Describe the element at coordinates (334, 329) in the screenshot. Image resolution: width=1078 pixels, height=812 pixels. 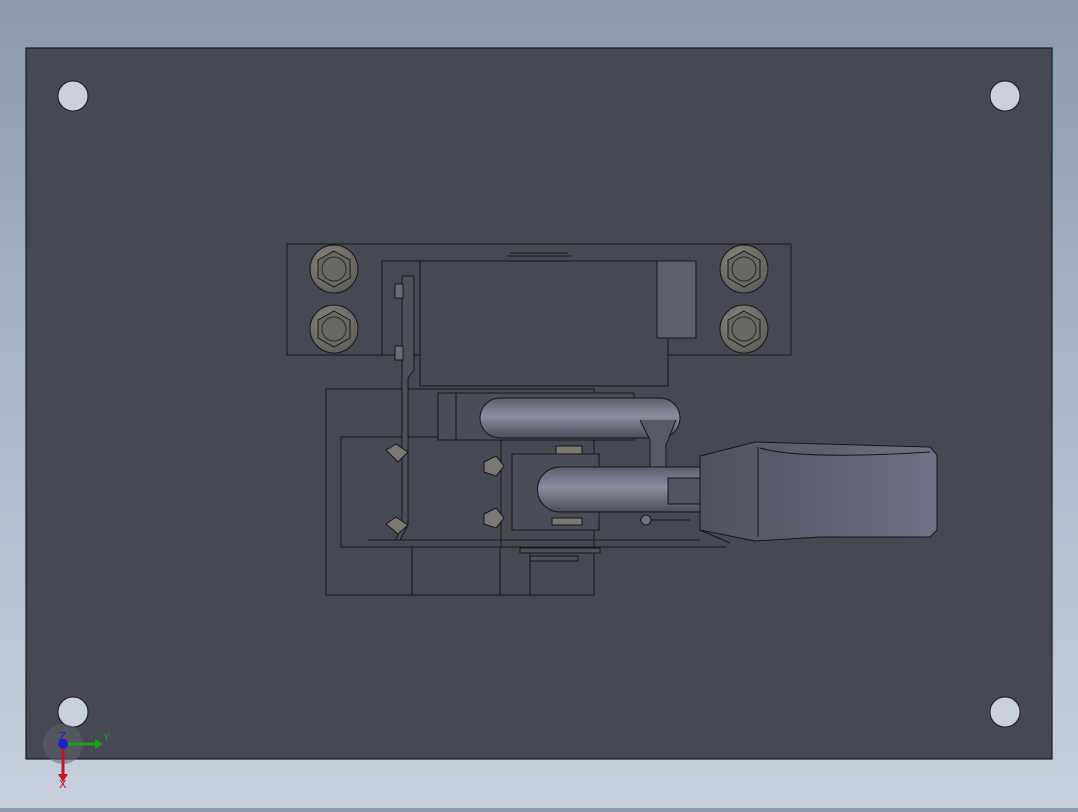
I see `bolt-bottom-left` at that location.